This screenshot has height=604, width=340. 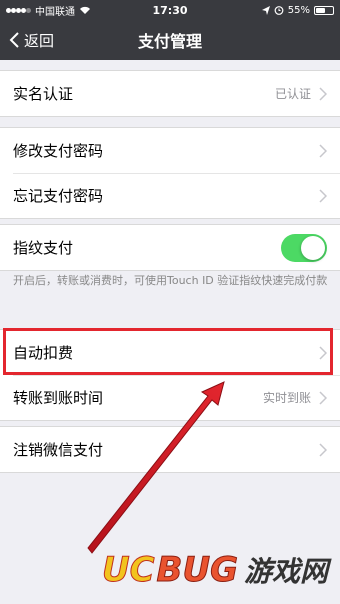 What do you see at coordinates (285, 571) in the screenshot?
I see `watermark-part3: 游戏网` at bounding box center [285, 571].